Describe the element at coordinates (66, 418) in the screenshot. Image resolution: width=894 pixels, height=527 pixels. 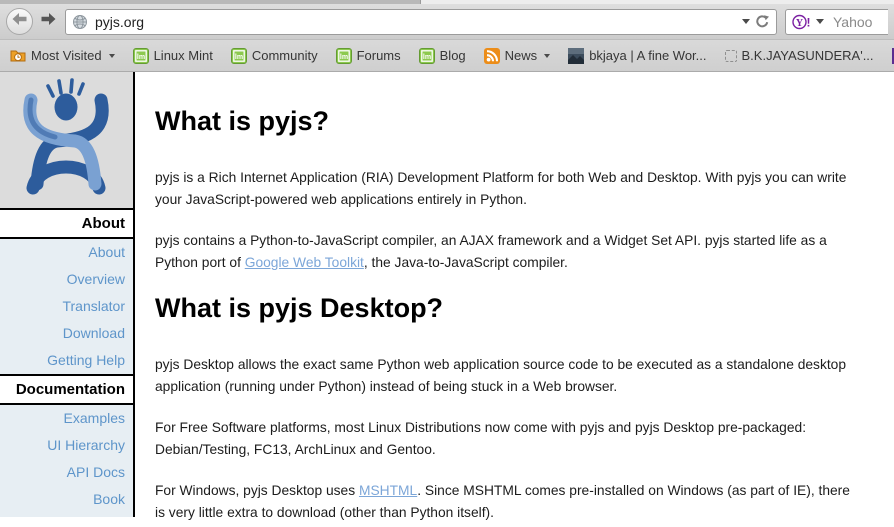
I see `sidebar-item-examples: Examples` at that location.